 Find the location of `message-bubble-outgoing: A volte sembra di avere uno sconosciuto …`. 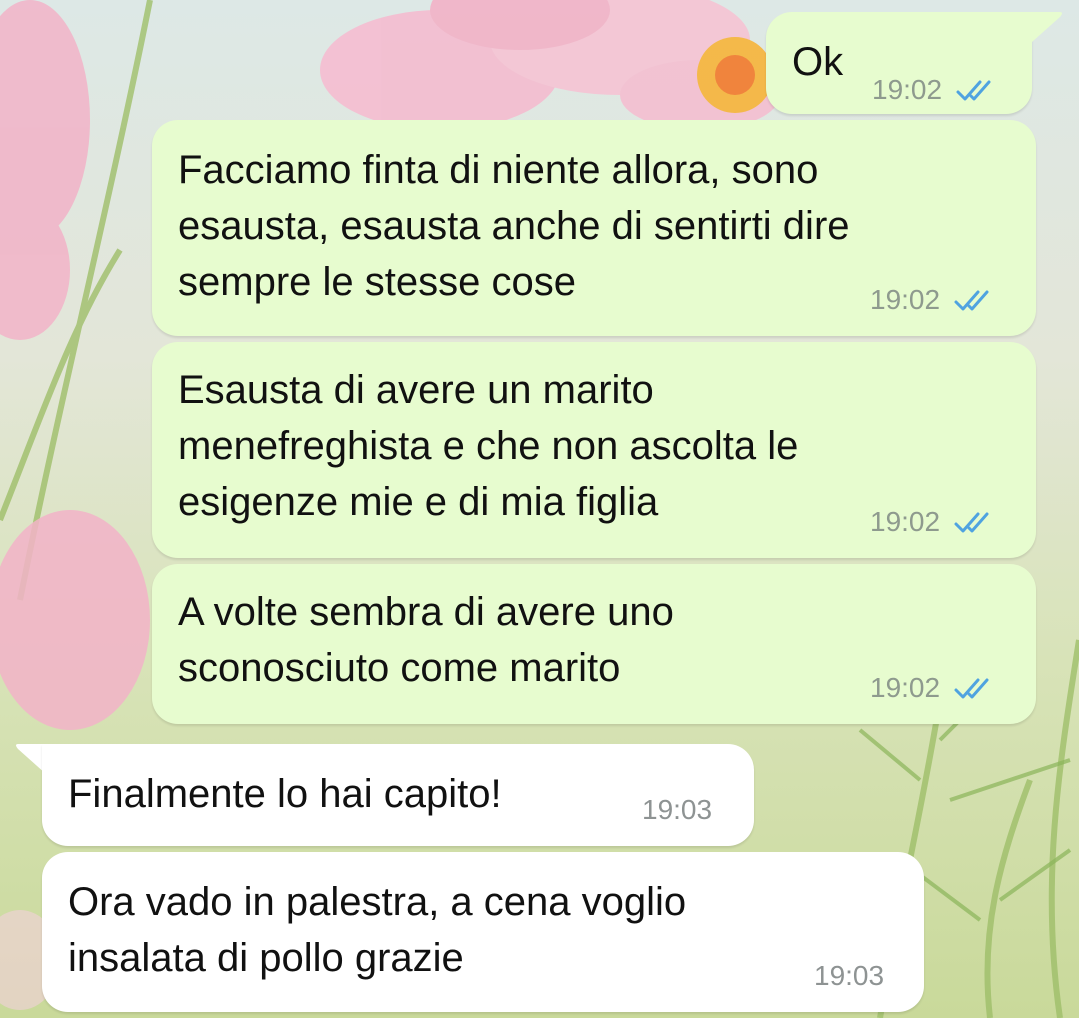

message-bubble-outgoing: A volte sembra di avere uno sconosciuto … is located at coordinates (594, 644).